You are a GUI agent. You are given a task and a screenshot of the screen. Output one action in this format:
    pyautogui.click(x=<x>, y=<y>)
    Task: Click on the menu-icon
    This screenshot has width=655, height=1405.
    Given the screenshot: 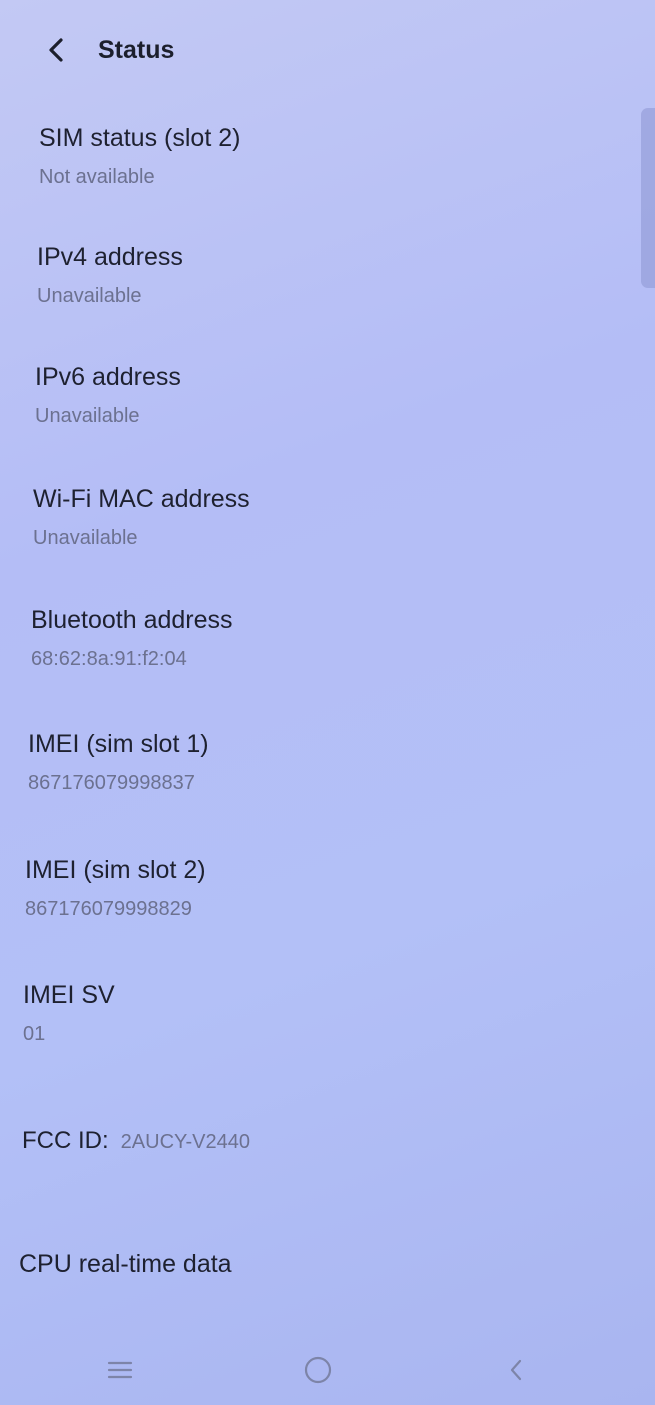 What is the action you would take?
    pyautogui.click(x=120, y=1370)
    